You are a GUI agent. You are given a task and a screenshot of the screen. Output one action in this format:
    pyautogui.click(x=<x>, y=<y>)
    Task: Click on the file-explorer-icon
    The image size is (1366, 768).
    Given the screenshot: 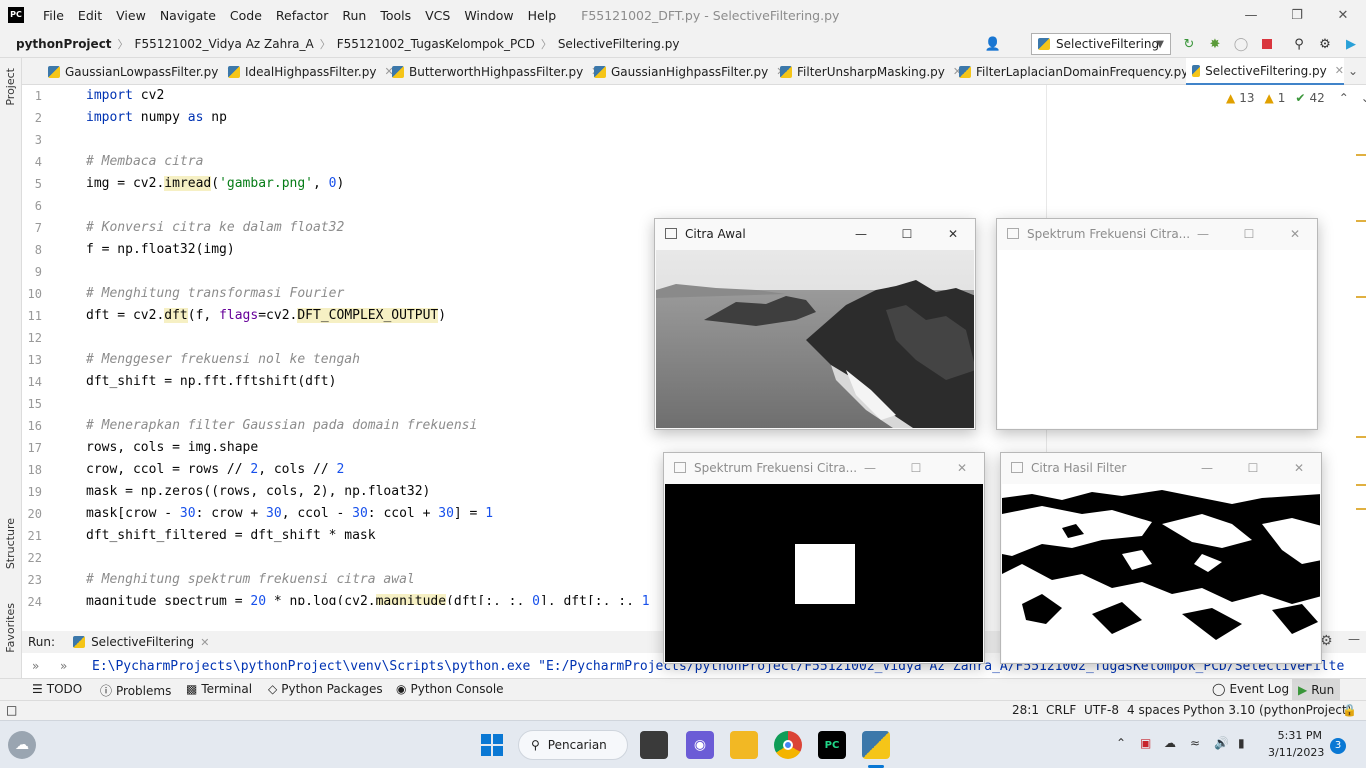 What is the action you would take?
    pyautogui.click(x=744, y=745)
    